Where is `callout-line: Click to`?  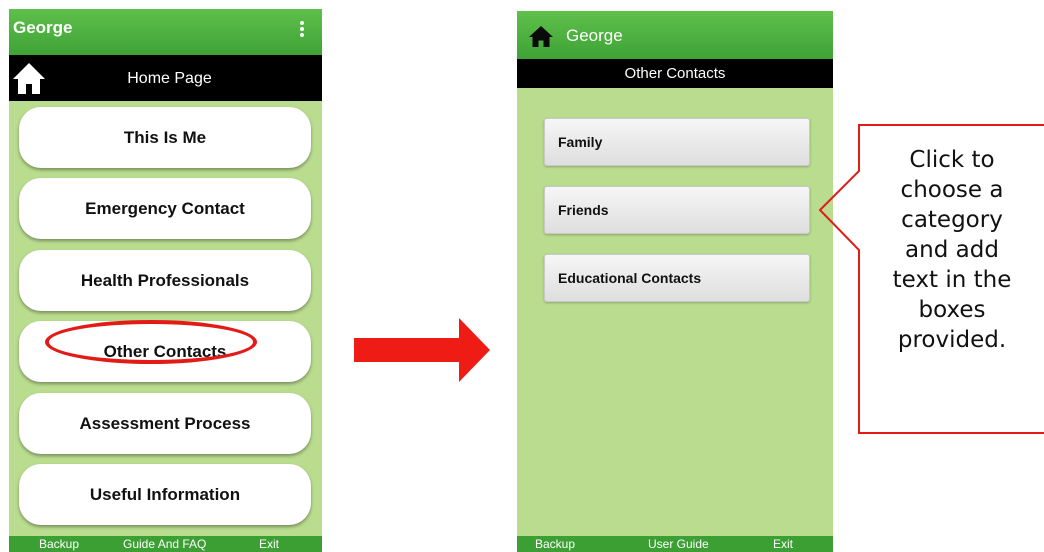 callout-line: Click to is located at coordinates (952, 160).